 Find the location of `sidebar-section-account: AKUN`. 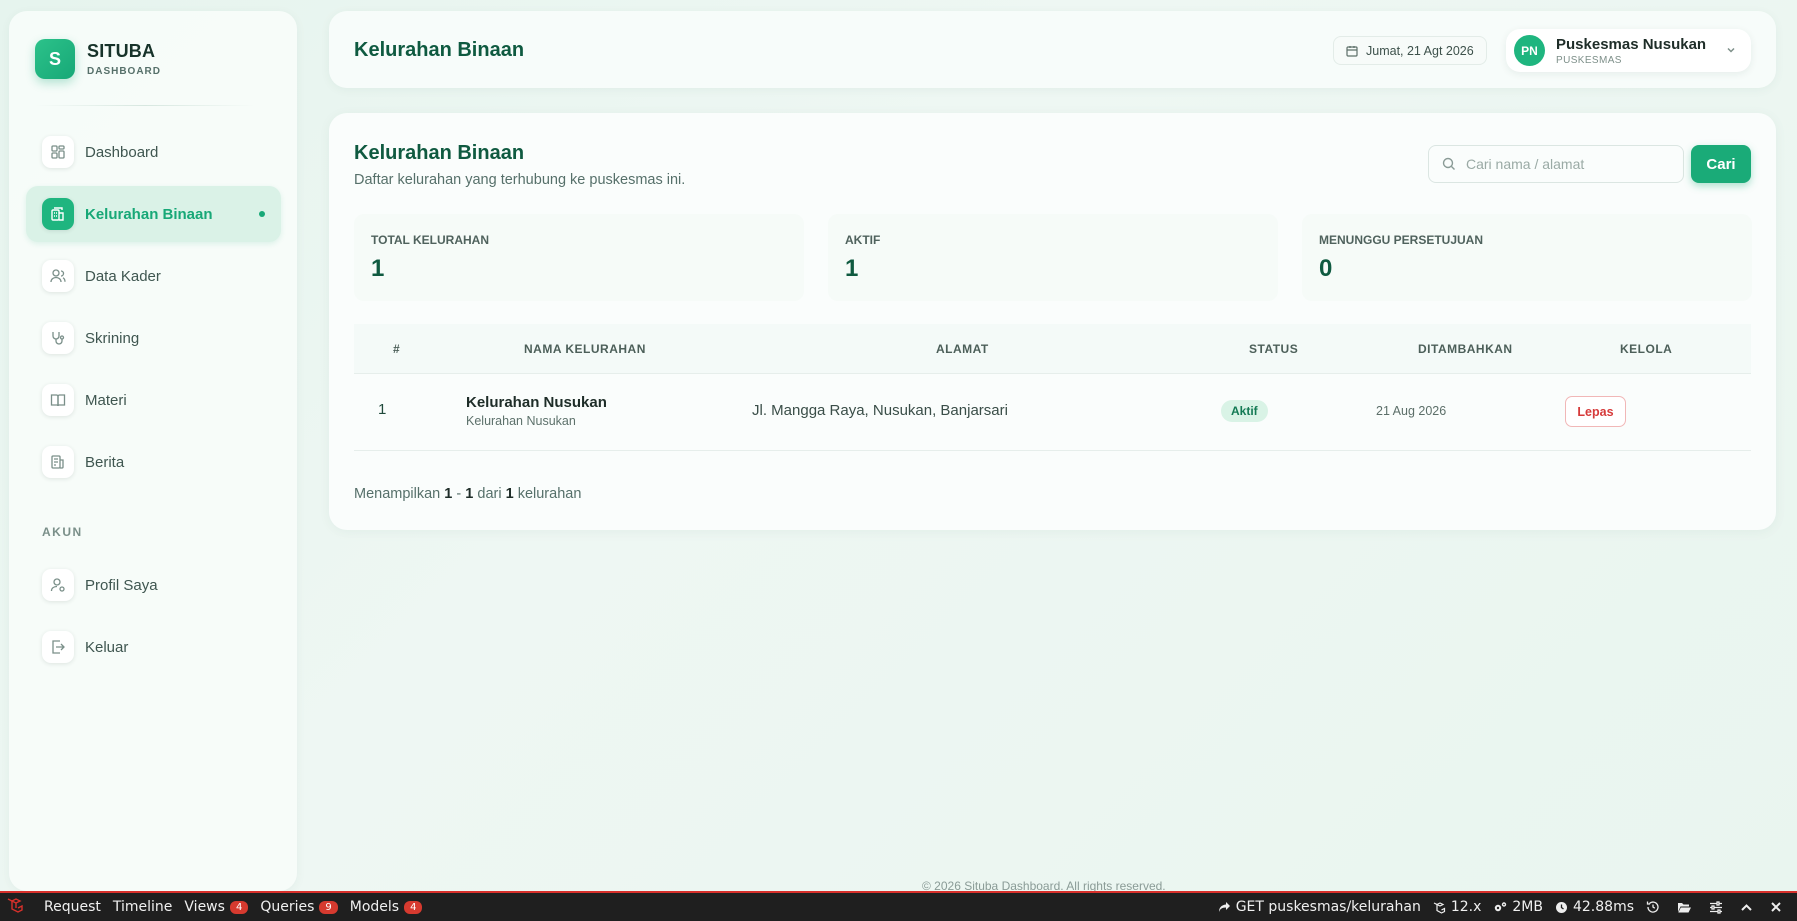

sidebar-section-account: AKUN is located at coordinates (62, 532).